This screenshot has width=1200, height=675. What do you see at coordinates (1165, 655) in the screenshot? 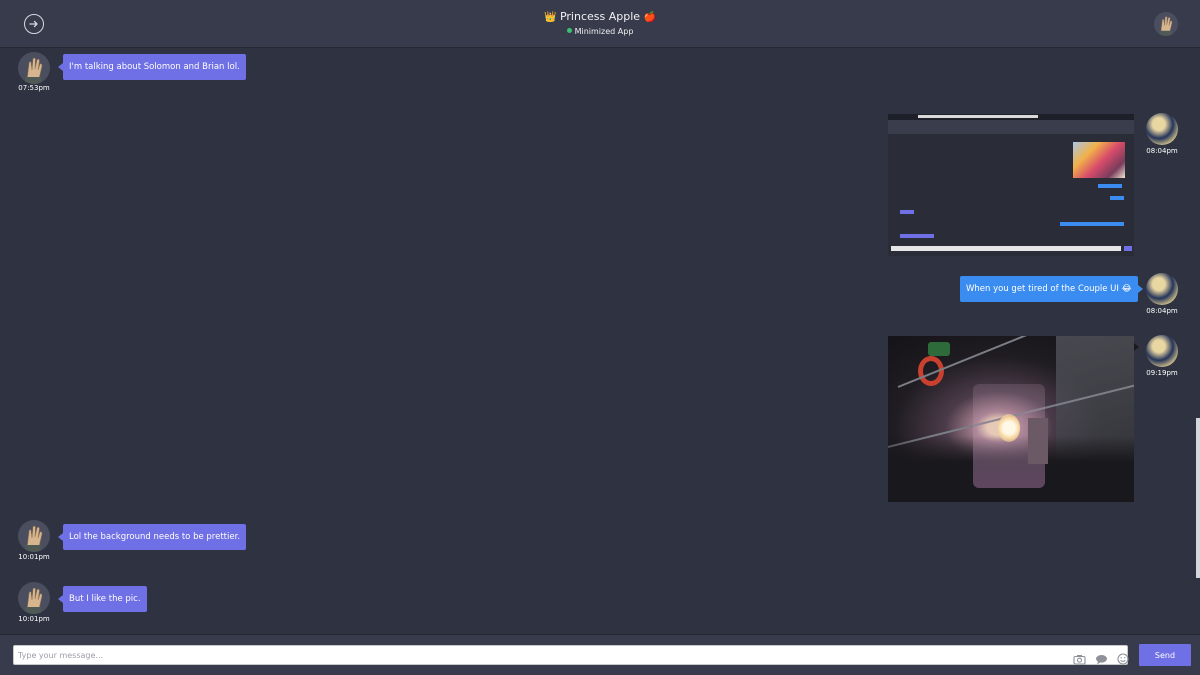
I see `send-button: Send` at bounding box center [1165, 655].